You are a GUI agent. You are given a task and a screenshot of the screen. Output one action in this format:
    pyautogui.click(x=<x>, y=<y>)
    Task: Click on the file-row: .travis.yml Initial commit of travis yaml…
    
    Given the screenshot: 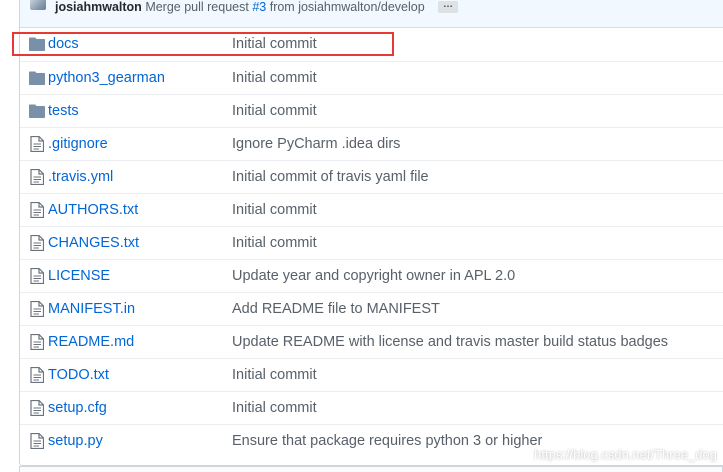 What is the action you would take?
    pyautogui.click(x=371, y=176)
    